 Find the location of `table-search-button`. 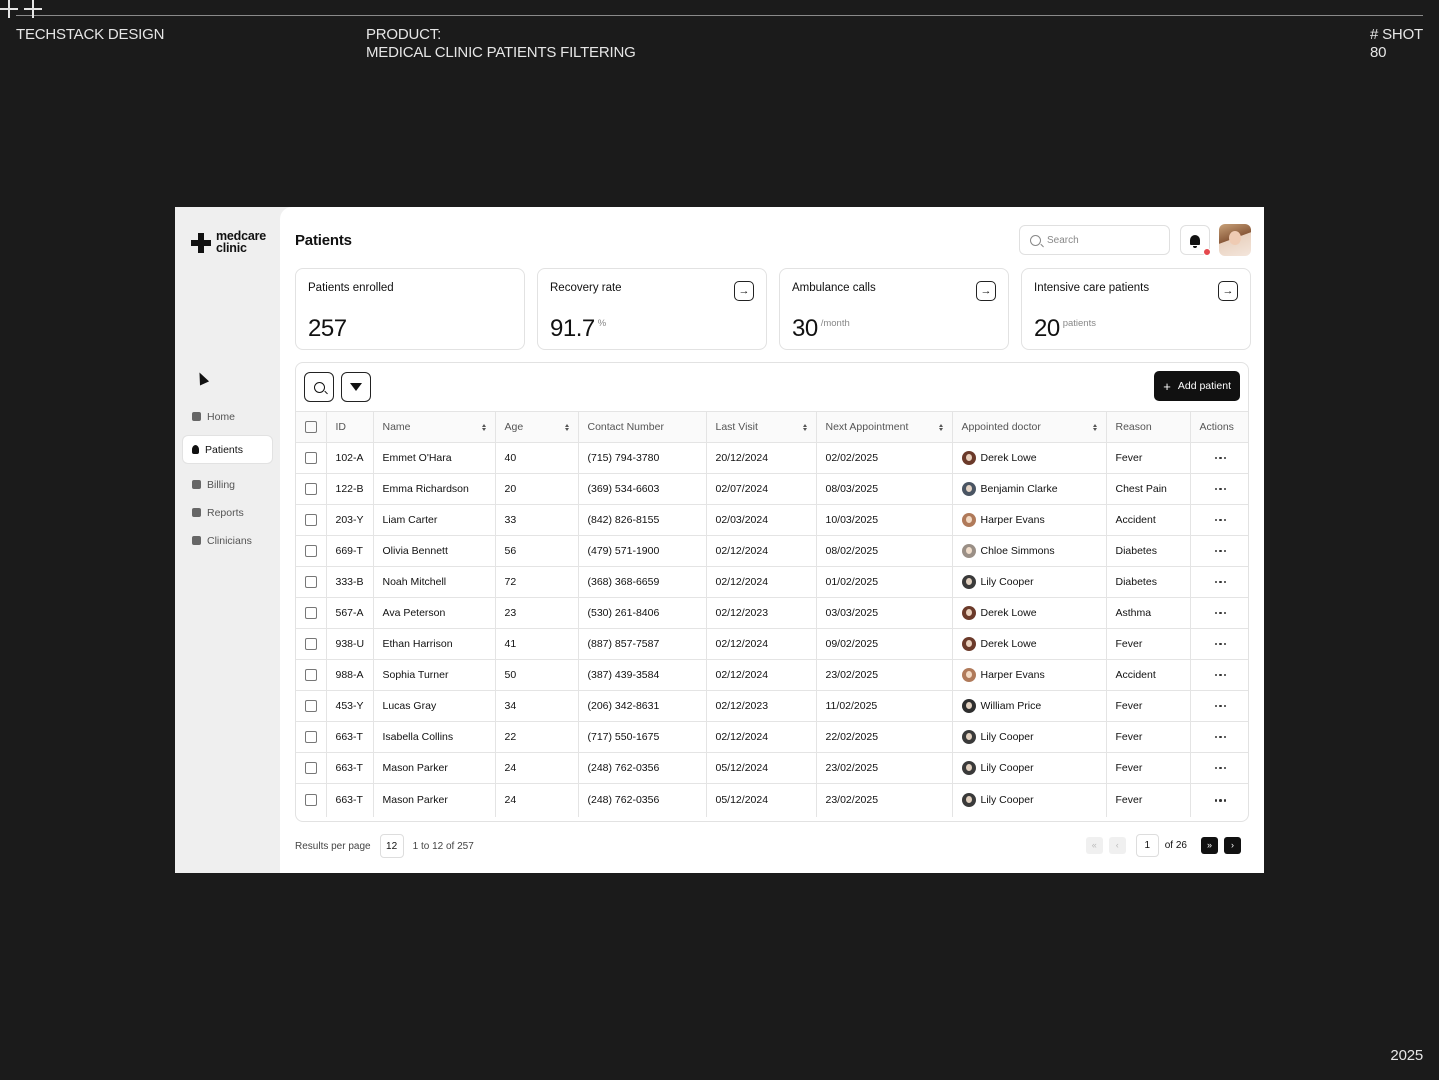

table-search-button is located at coordinates (319, 387).